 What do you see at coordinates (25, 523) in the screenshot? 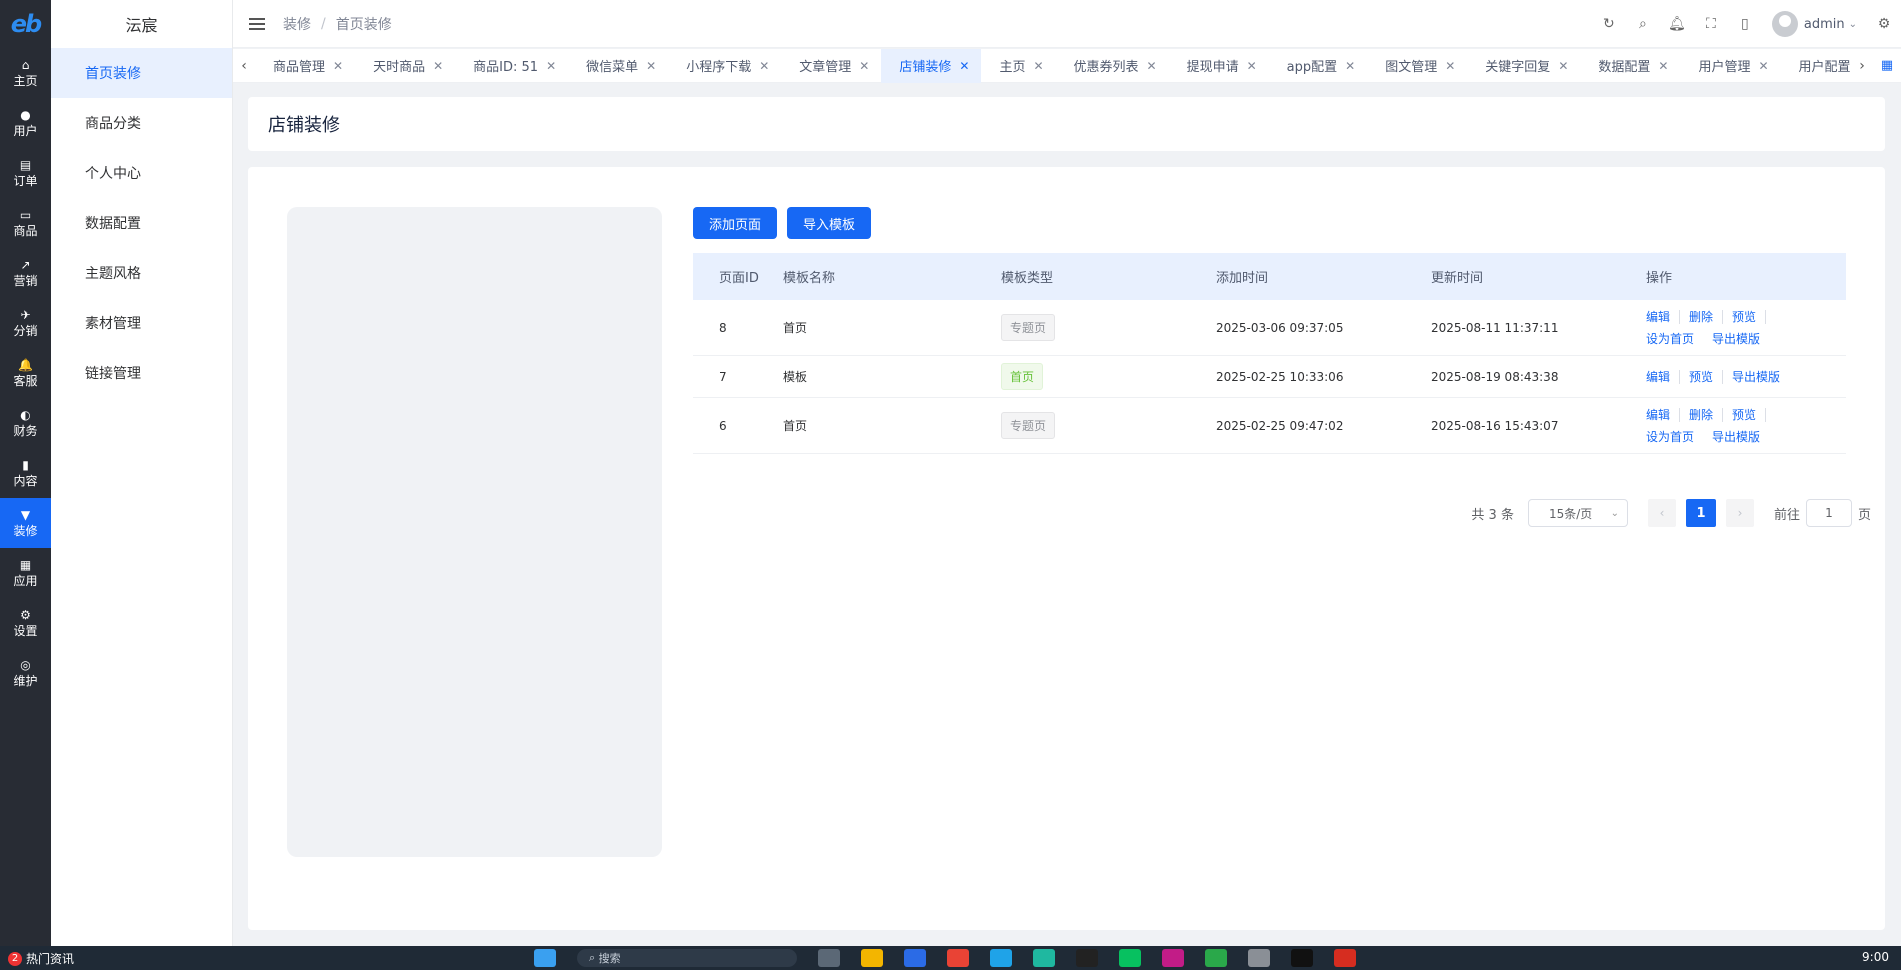
I see `rail-item-decorate: ▼ 装修` at bounding box center [25, 523].